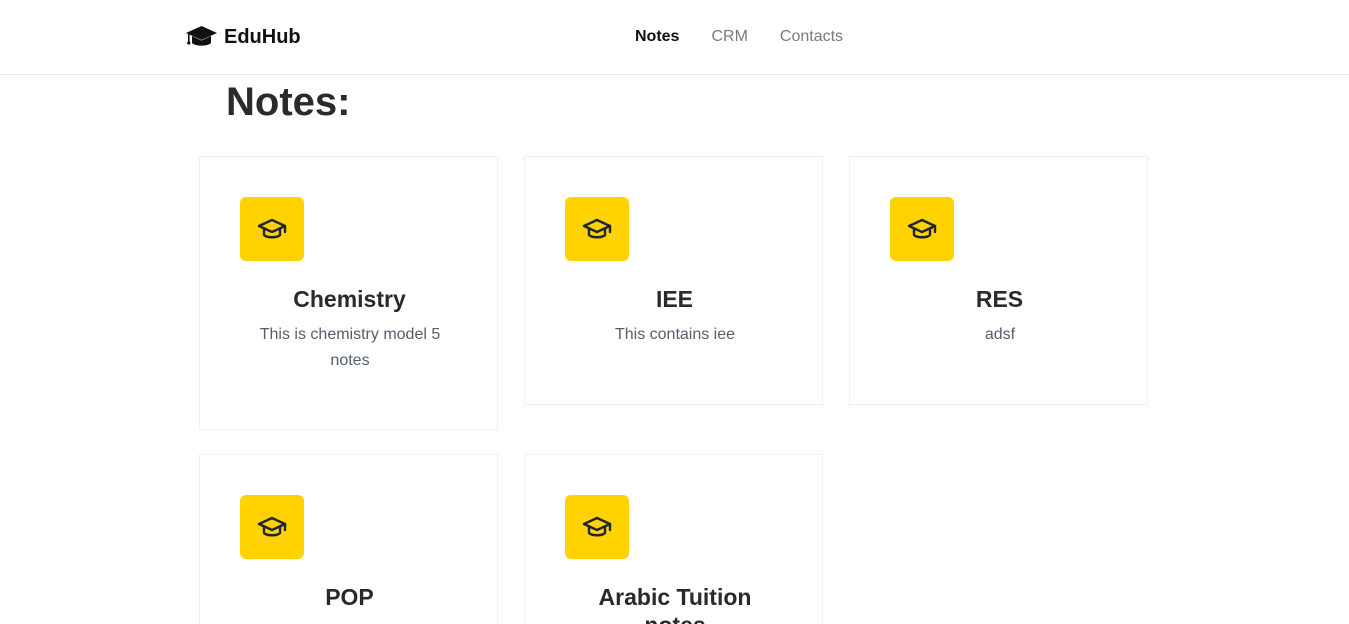 Image resolution: width=1349 pixels, height=624 pixels. Describe the element at coordinates (349, 299) in the screenshot. I see `card-title: Chemistry` at that location.